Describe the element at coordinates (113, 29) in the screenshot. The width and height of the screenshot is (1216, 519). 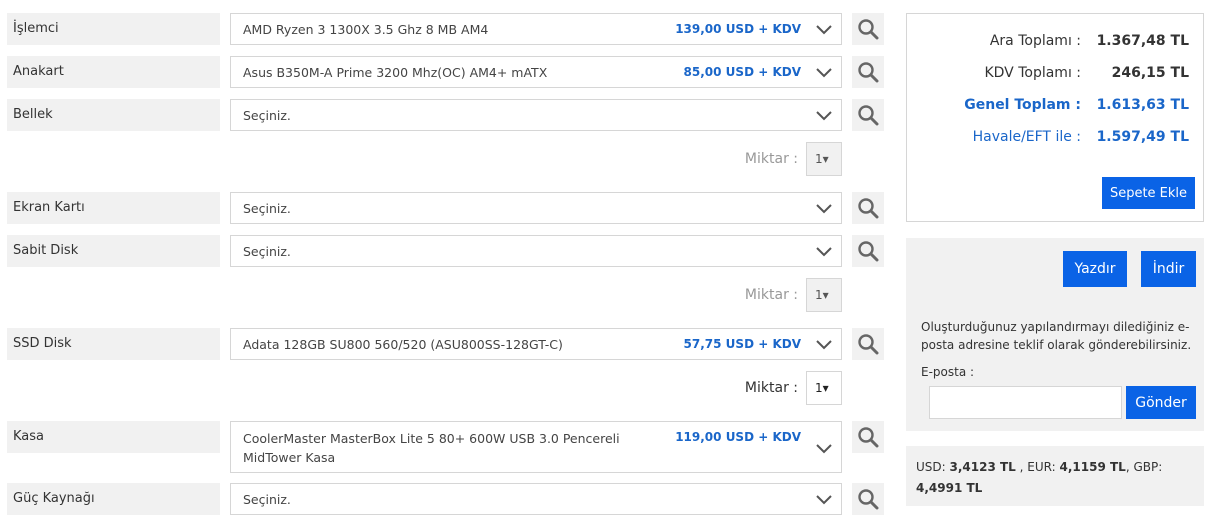
I see `component-label: İşlemci` at that location.